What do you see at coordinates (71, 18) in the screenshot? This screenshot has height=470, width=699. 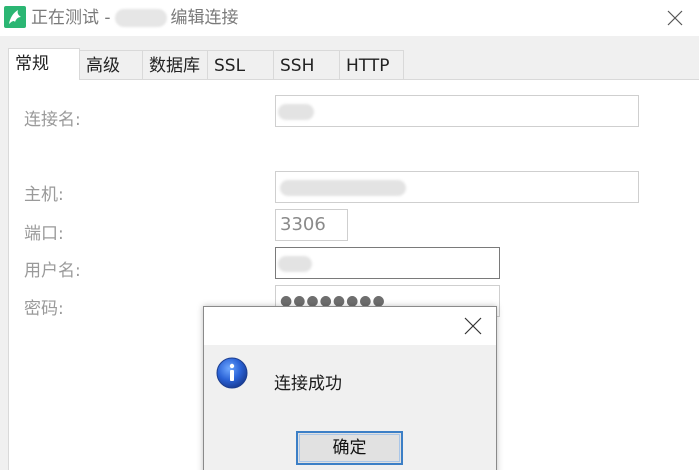 I see `title-prefix: 正在测试 -` at bounding box center [71, 18].